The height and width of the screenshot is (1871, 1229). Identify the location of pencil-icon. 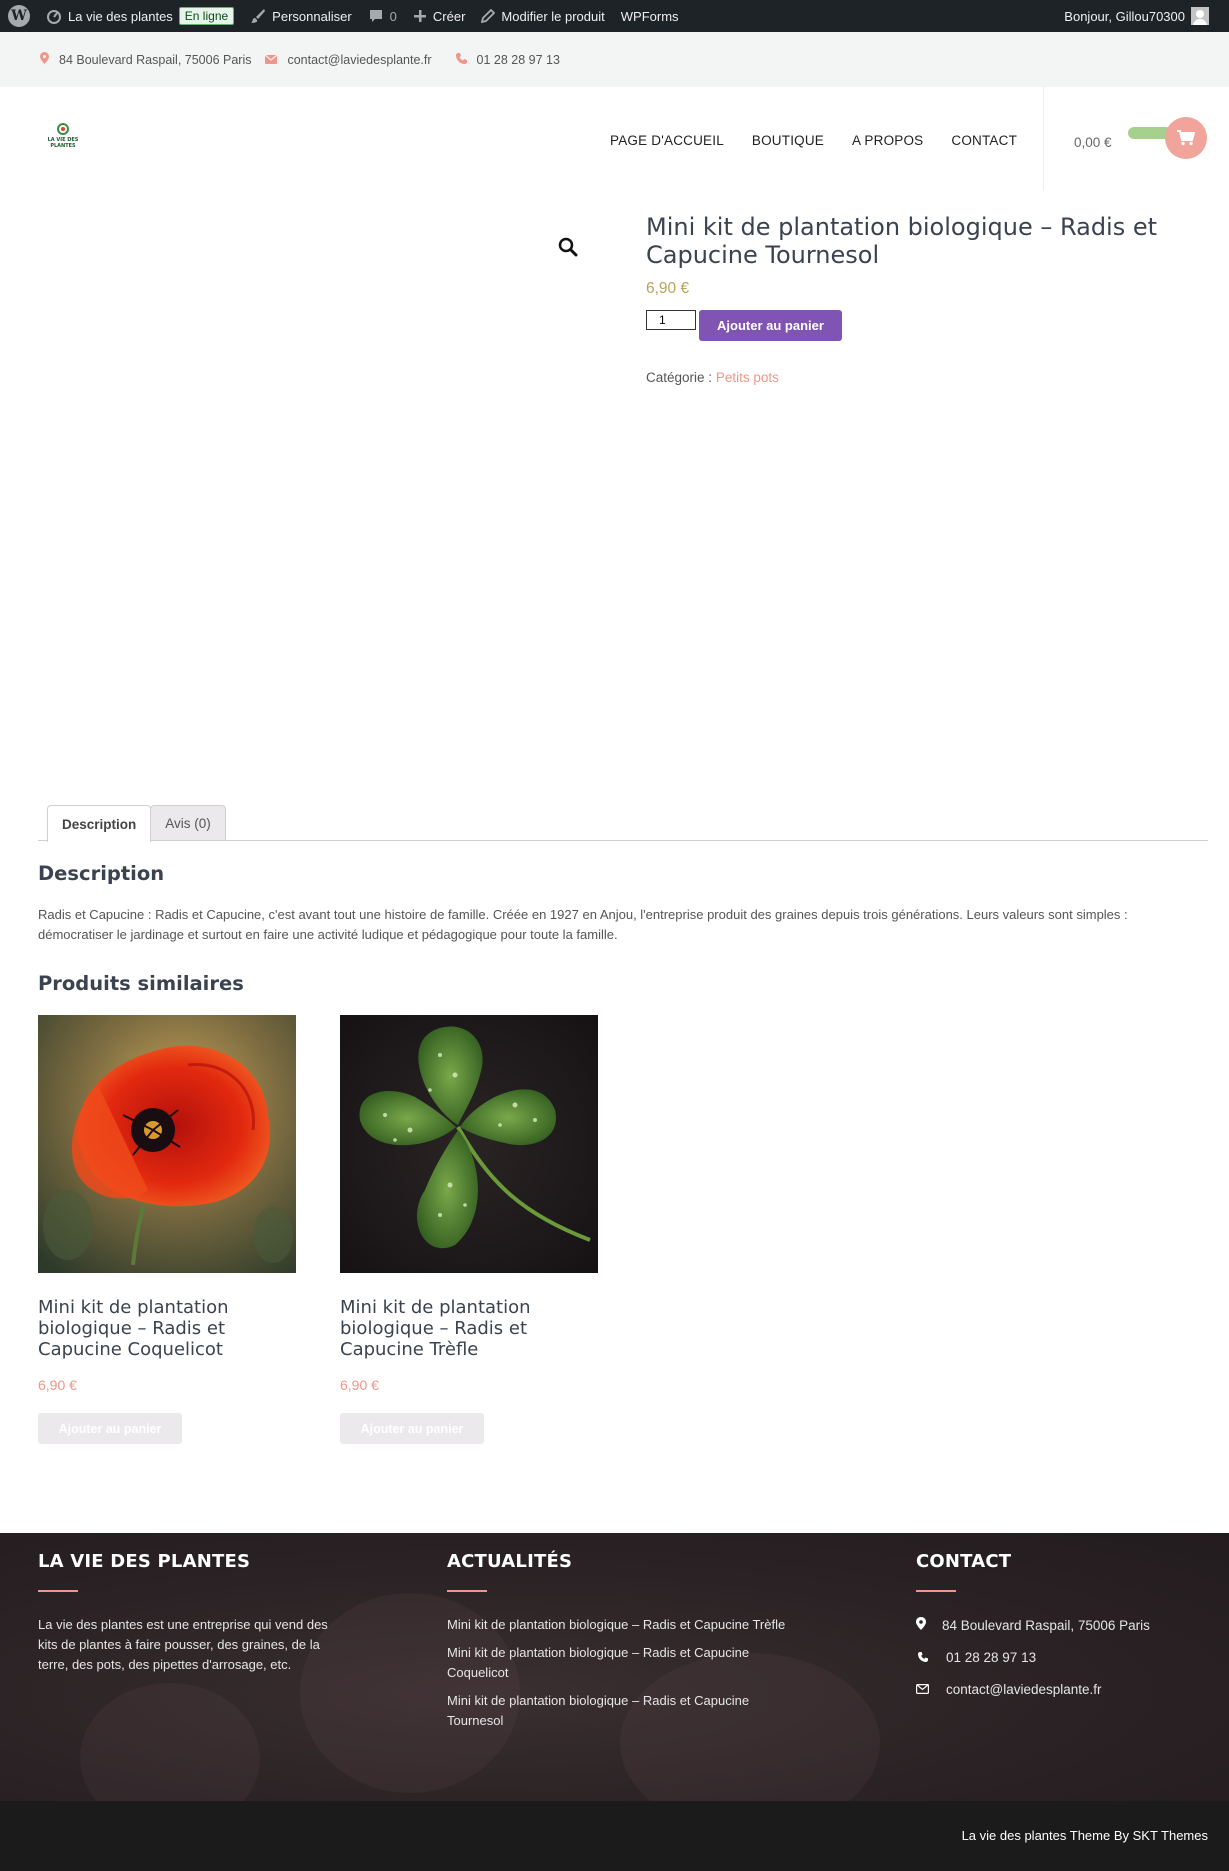
(488, 16).